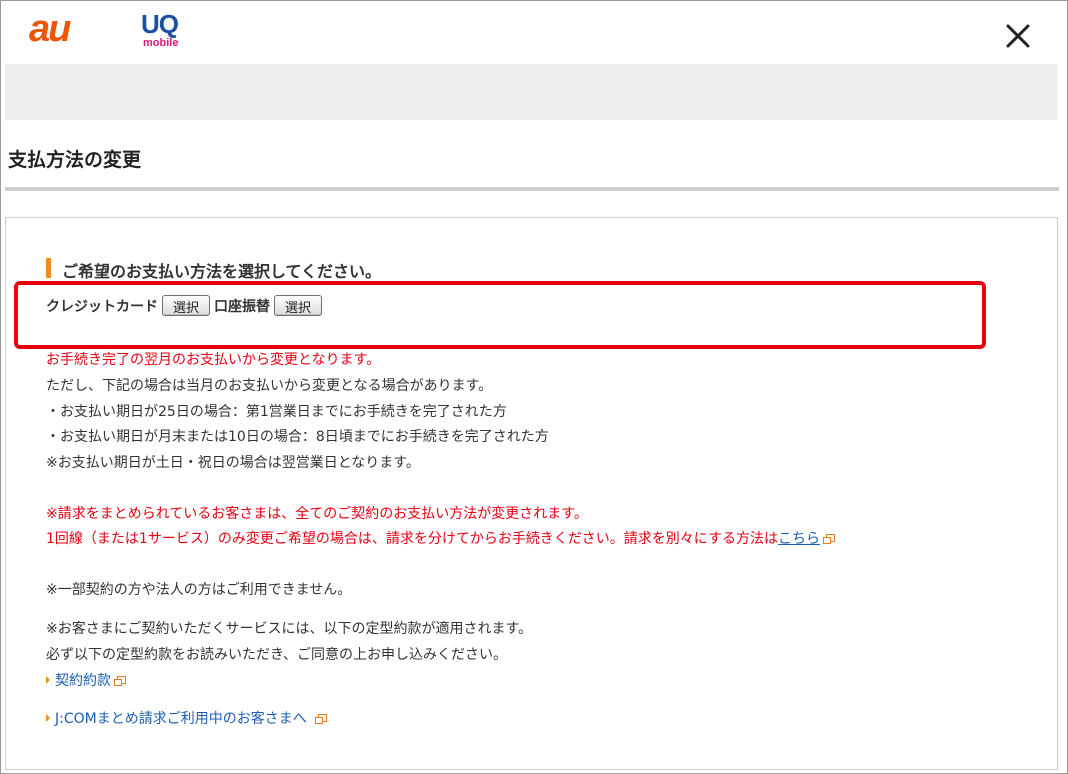 Image resolution: width=1068 pixels, height=774 pixels. Describe the element at coordinates (233, 463) in the screenshot. I see `notice-holiday: ※お支払い期日が土日・祝日の場合は翌営業日となります。` at that location.